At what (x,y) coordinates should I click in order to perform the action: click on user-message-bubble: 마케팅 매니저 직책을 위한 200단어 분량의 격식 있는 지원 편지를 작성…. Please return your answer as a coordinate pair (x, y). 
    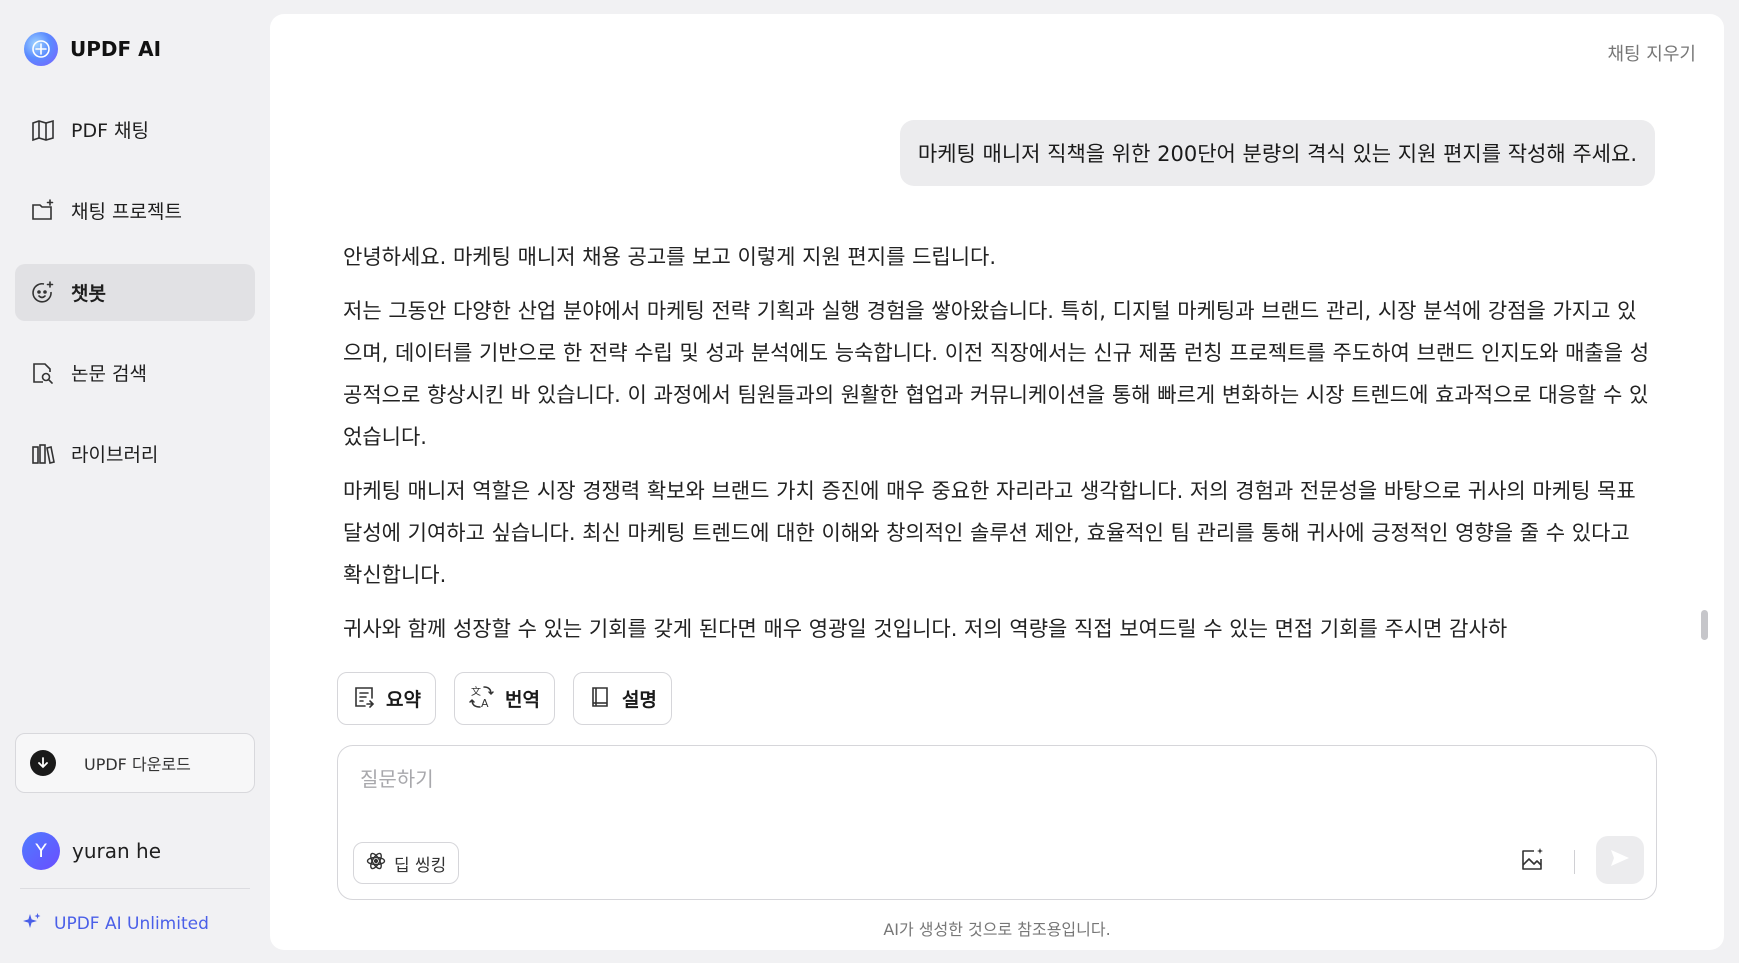
    Looking at the image, I should click on (1277, 153).